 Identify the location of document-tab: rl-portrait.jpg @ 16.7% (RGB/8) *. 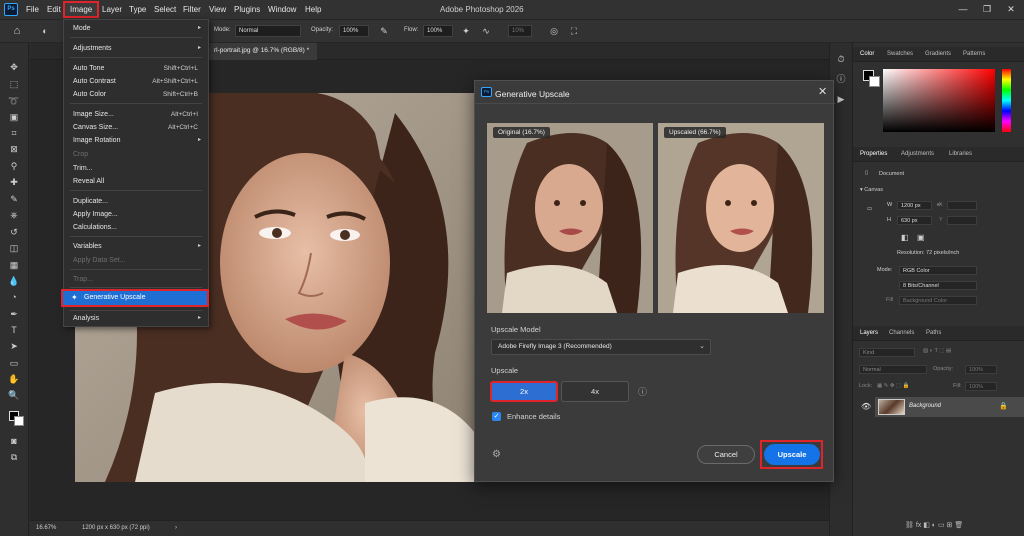
(262, 51).